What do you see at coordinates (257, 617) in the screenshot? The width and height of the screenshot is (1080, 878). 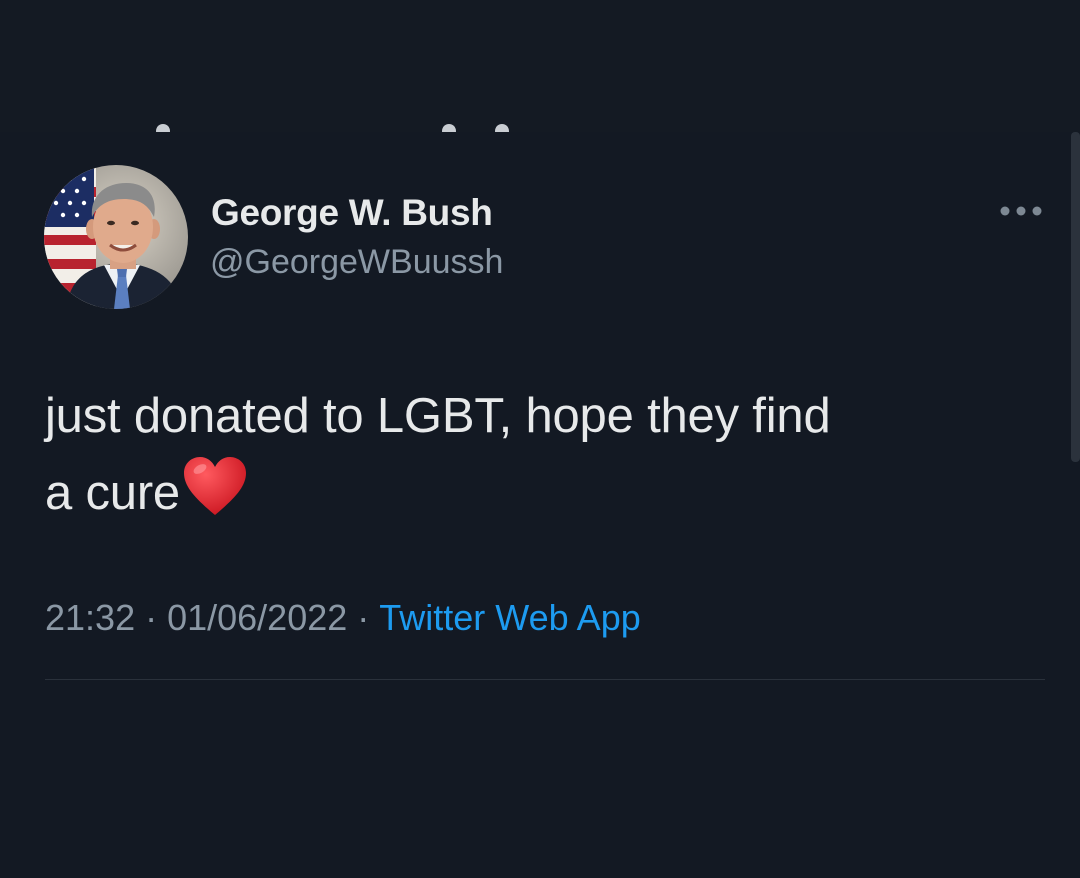 I see `tweet-date: 01/06/2022` at bounding box center [257, 617].